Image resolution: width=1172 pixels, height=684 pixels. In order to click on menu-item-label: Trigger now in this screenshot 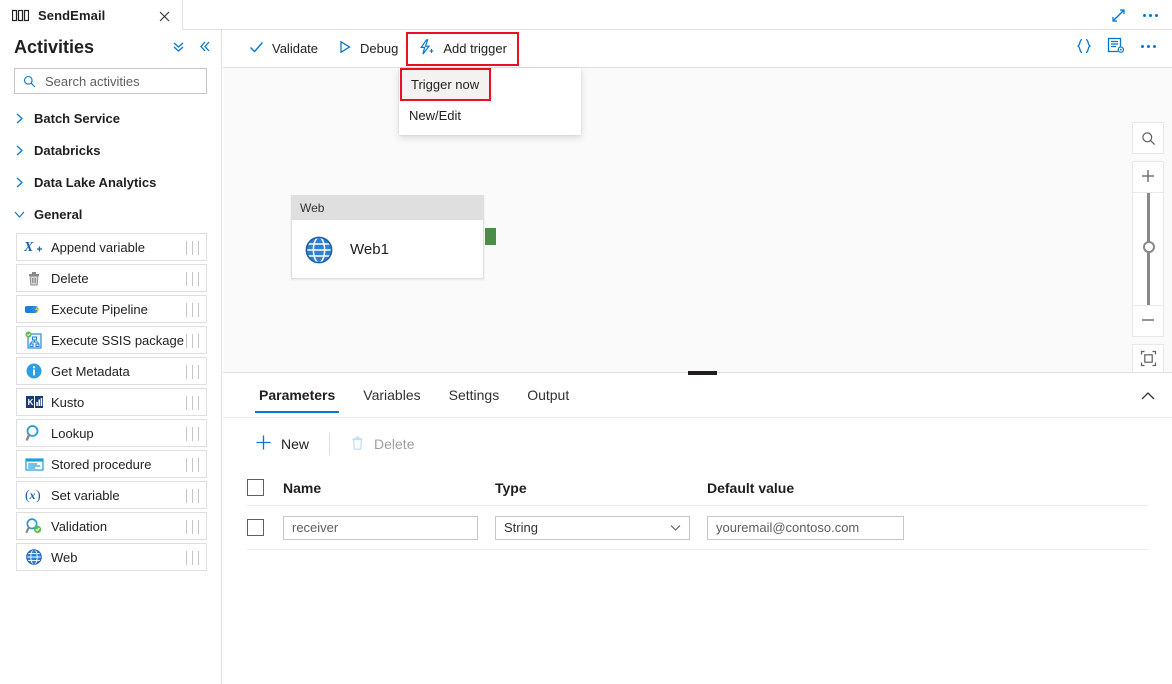, I will do `click(445, 84)`.